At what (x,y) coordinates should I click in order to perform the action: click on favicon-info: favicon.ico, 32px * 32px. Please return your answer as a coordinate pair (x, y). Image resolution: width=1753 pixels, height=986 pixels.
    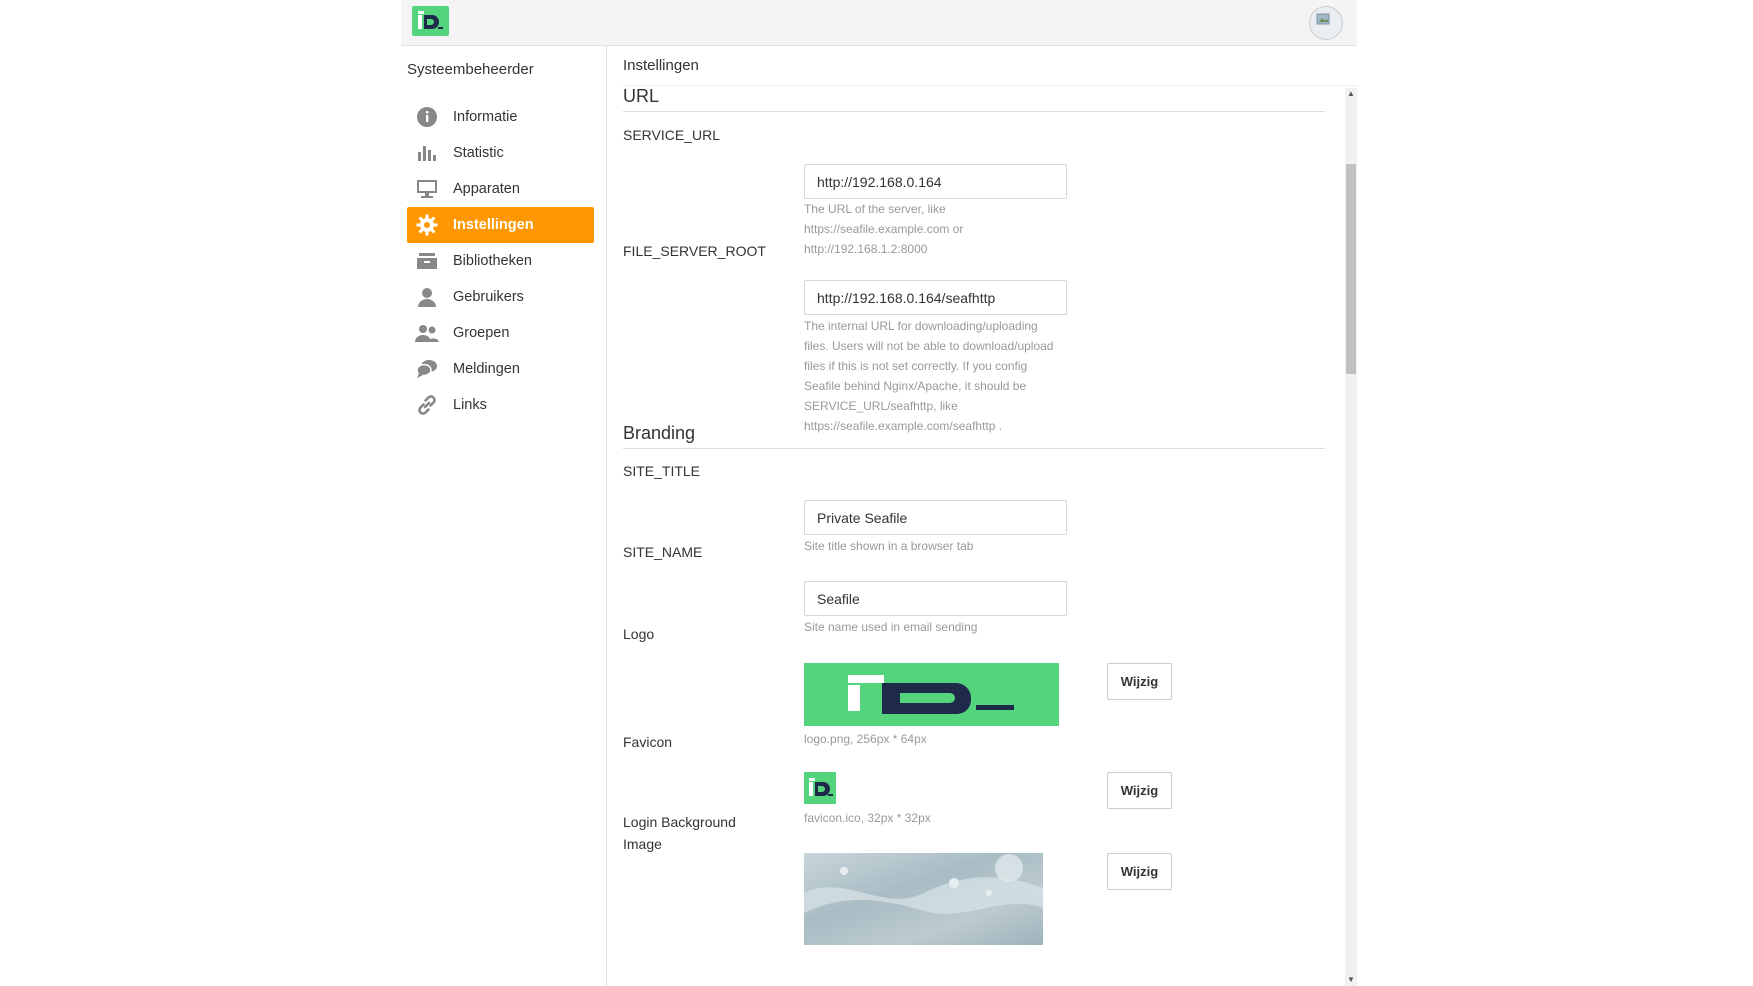
    Looking at the image, I should click on (867, 818).